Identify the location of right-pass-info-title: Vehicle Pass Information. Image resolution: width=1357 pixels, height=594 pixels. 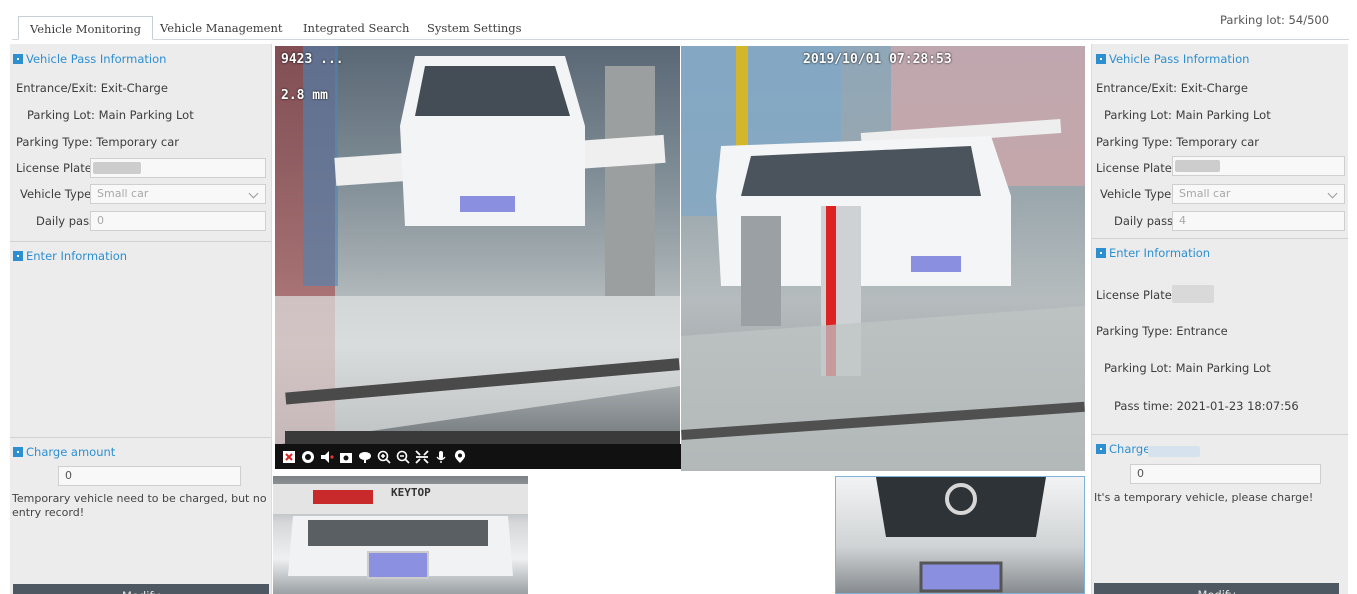
(1172, 59).